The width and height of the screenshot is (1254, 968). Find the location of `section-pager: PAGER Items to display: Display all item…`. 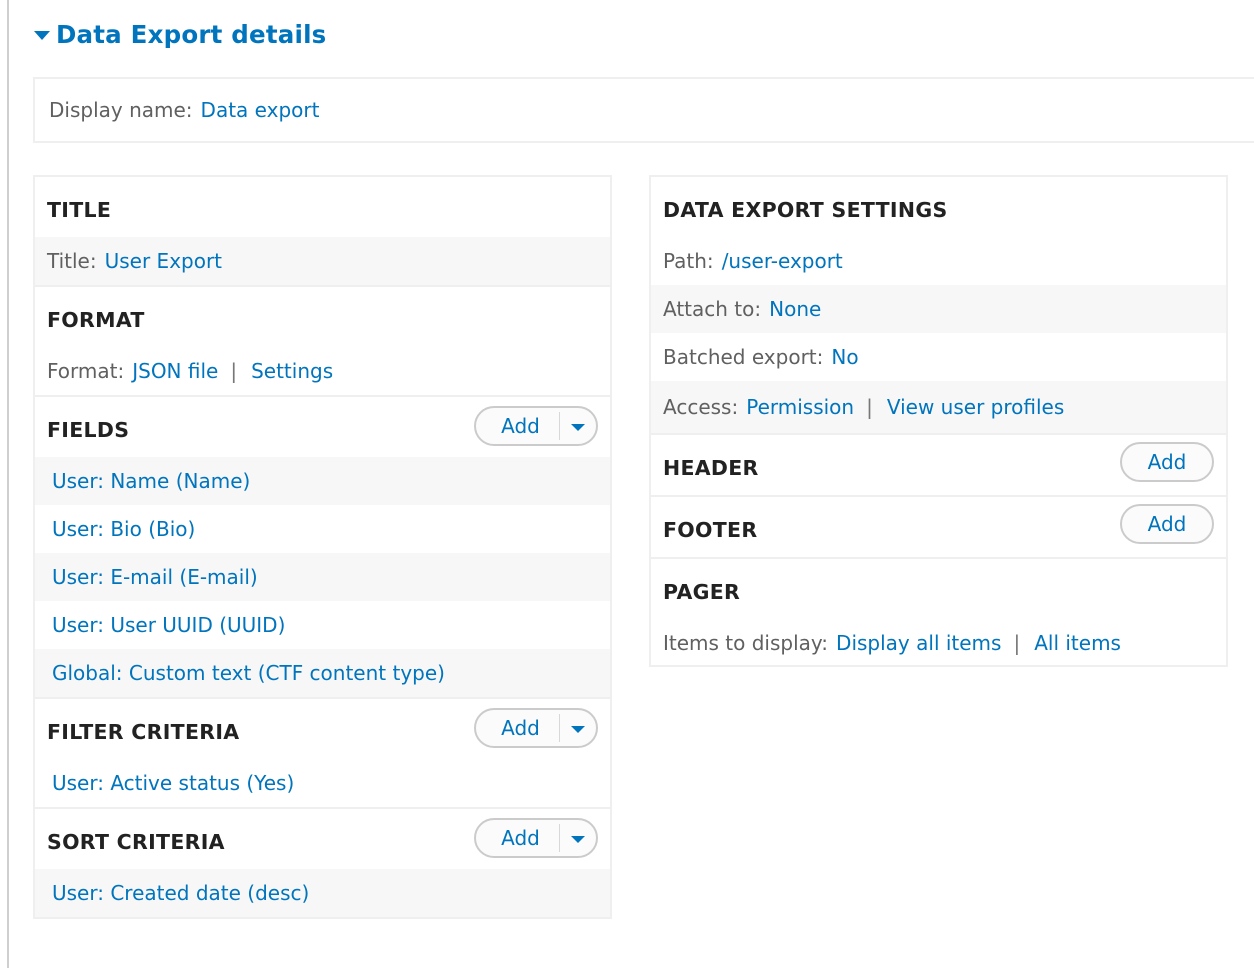

section-pager: PAGER Items to display: Display all item… is located at coordinates (938, 613).